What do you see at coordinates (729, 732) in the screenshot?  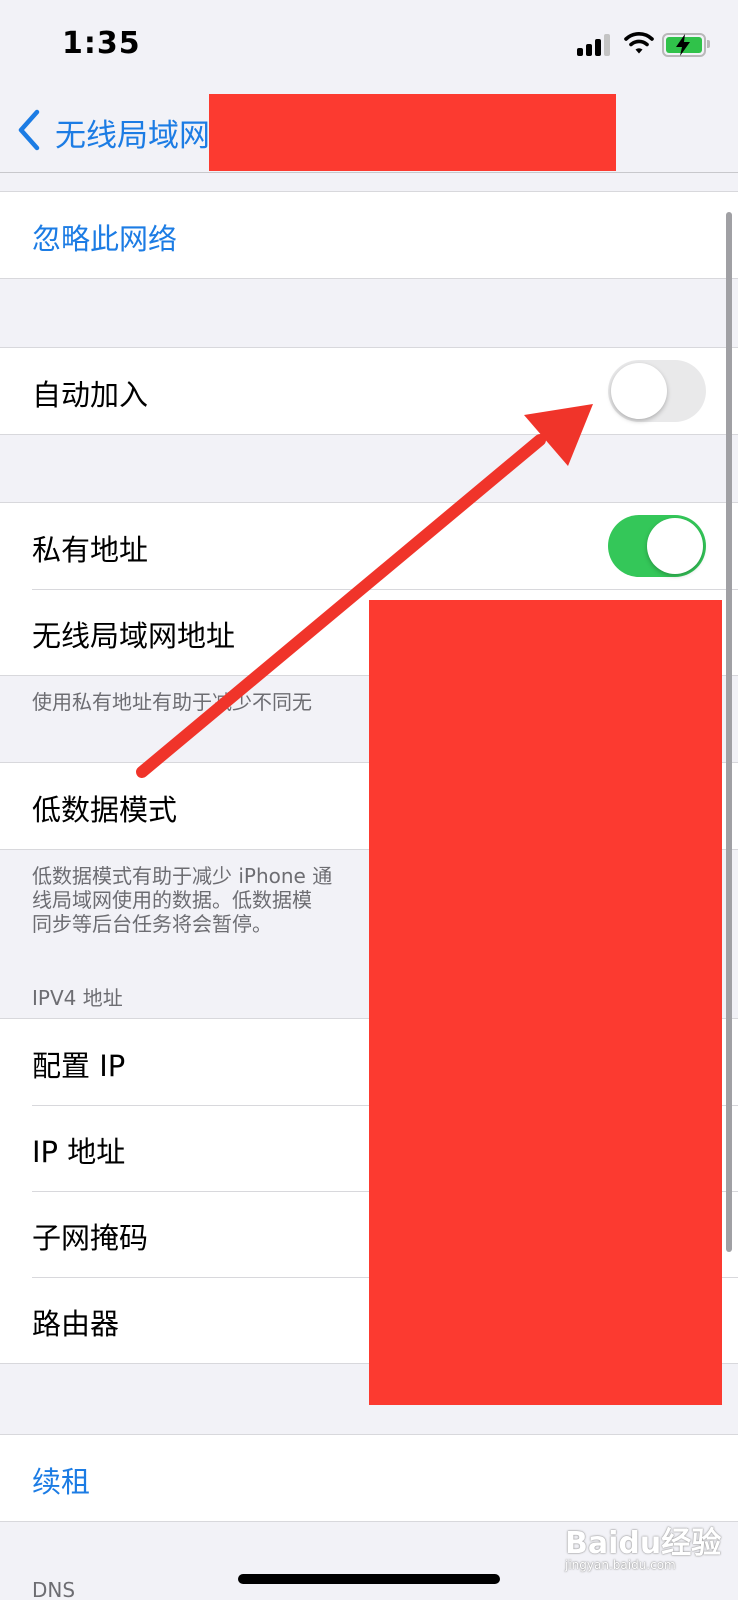 I see `scroll-indicator` at bounding box center [729, 732].